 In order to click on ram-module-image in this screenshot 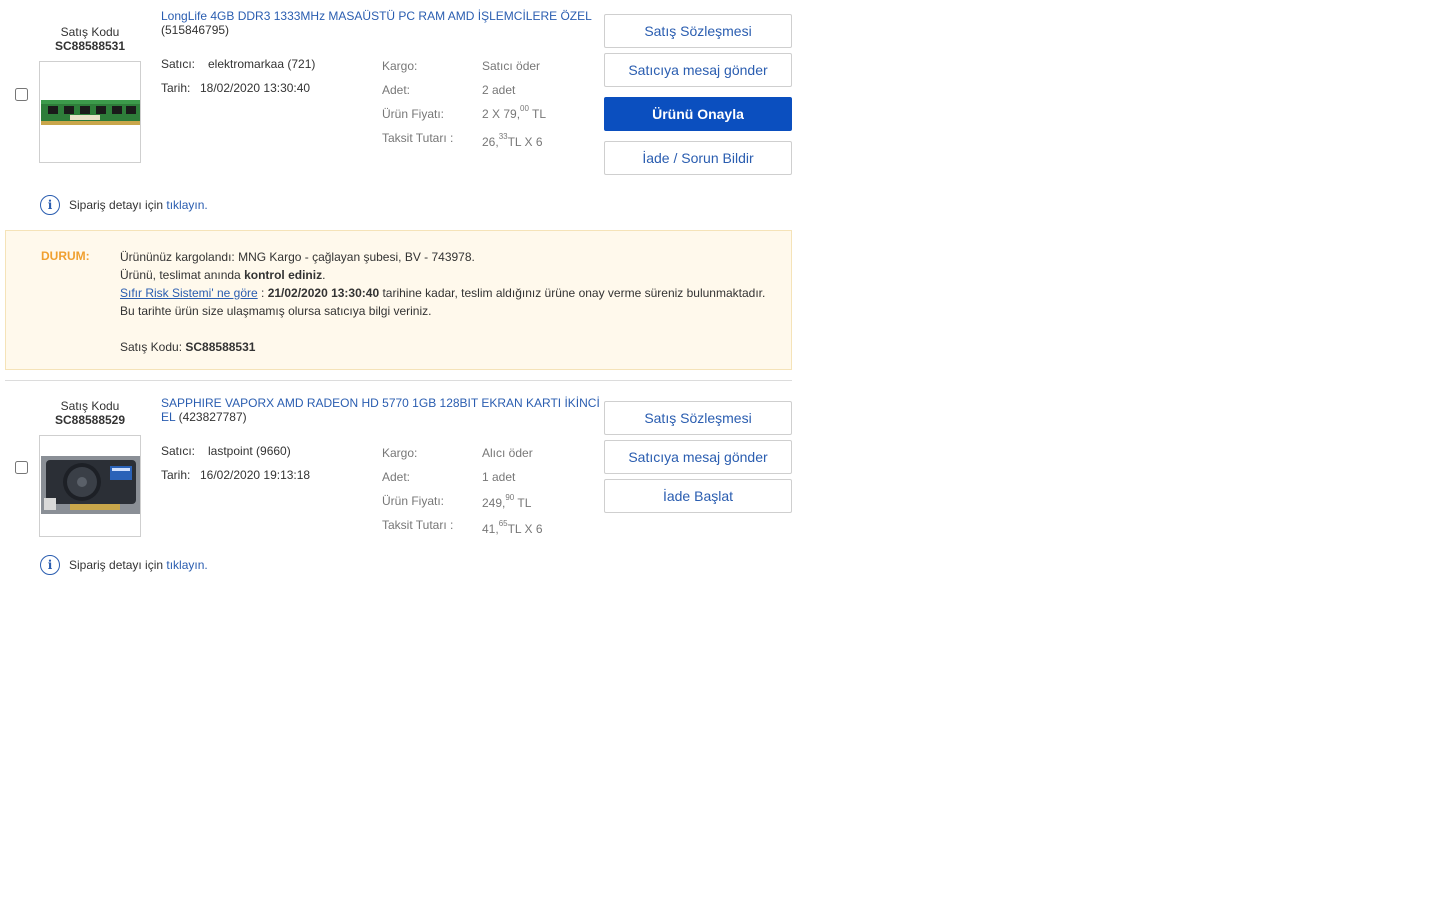, I will do `click(90, 112)`.